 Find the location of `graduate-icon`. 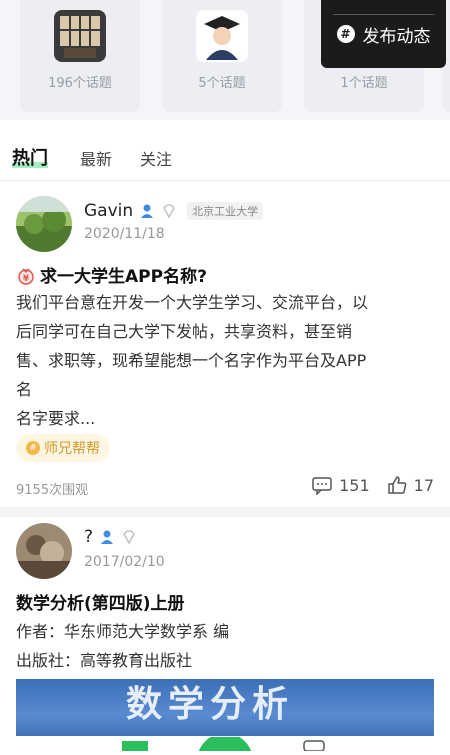

graduate-icon is located at coordinates (222, 36).